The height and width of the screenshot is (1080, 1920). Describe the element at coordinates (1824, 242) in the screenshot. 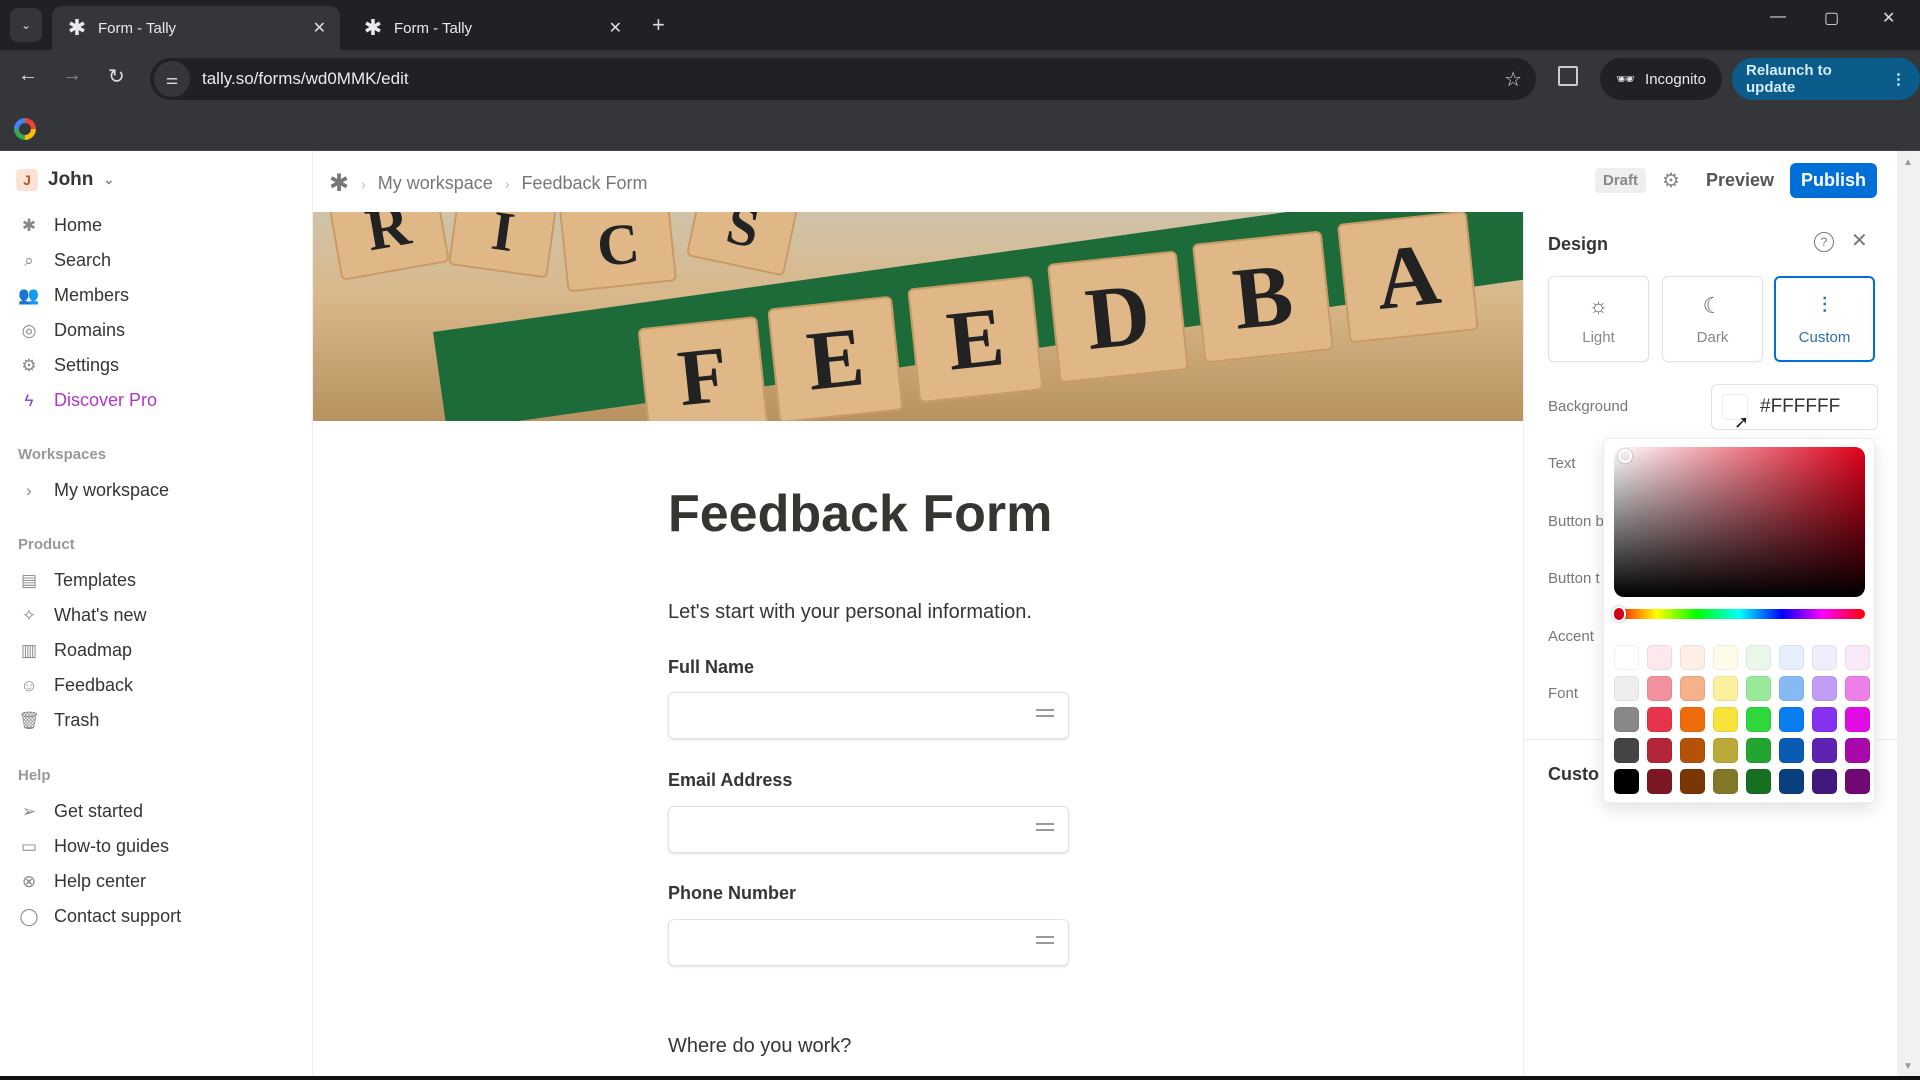

I see `help-icon: ?` at that location.